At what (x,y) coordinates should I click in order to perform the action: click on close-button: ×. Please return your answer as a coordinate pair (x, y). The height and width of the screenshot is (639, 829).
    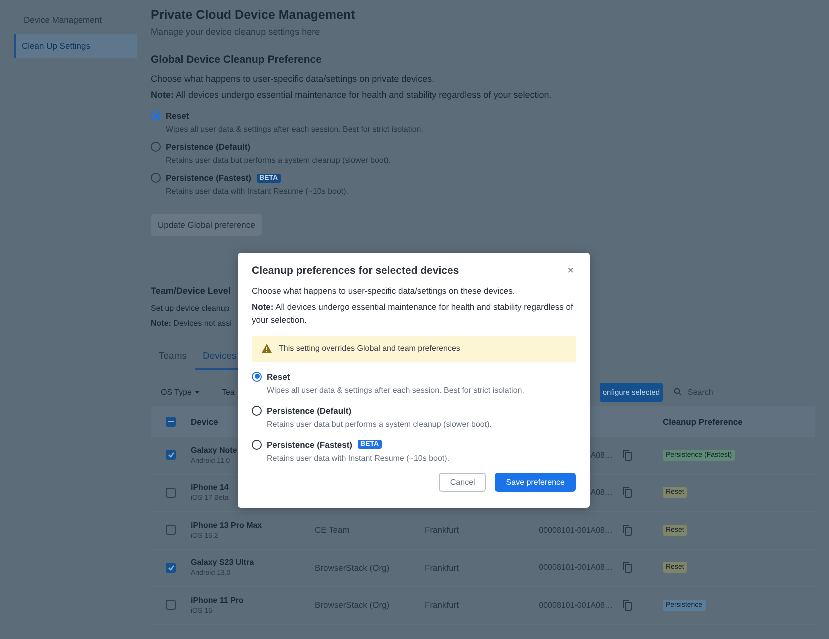
    Looking at the image, I should click on (571, 271).